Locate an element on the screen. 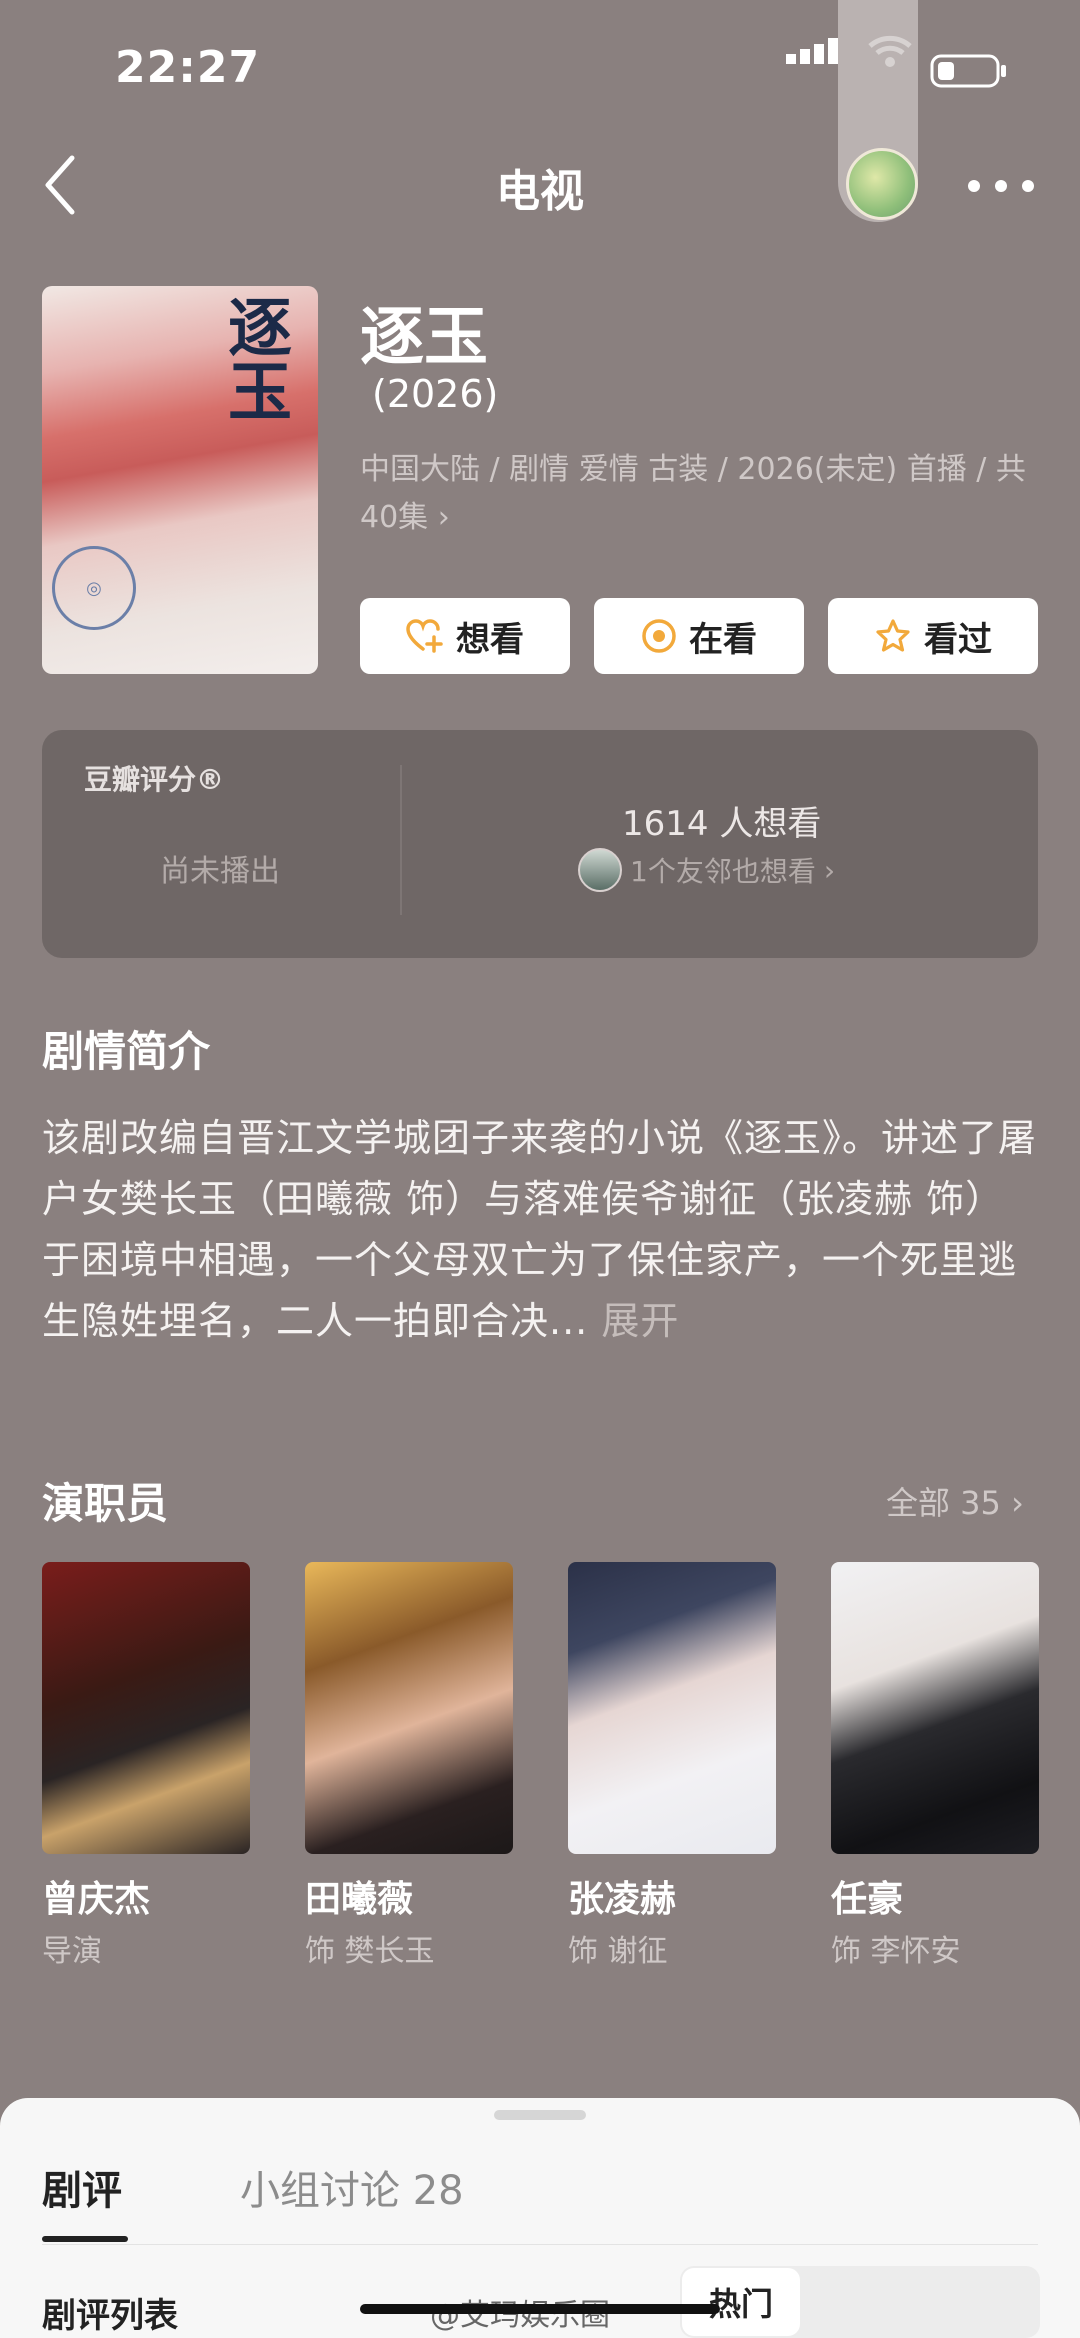 The width and height of the screenshot is (1080, 2338). heart-plus-icon is located at coordinates (424, 636).